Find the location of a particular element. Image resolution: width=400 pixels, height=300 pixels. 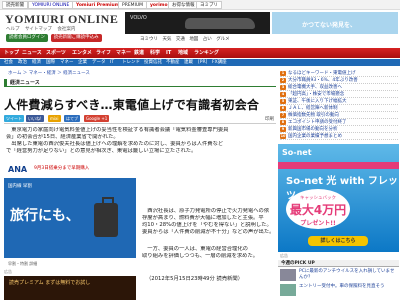

subnav-item: [PR] is located at coordinates (202, 62).